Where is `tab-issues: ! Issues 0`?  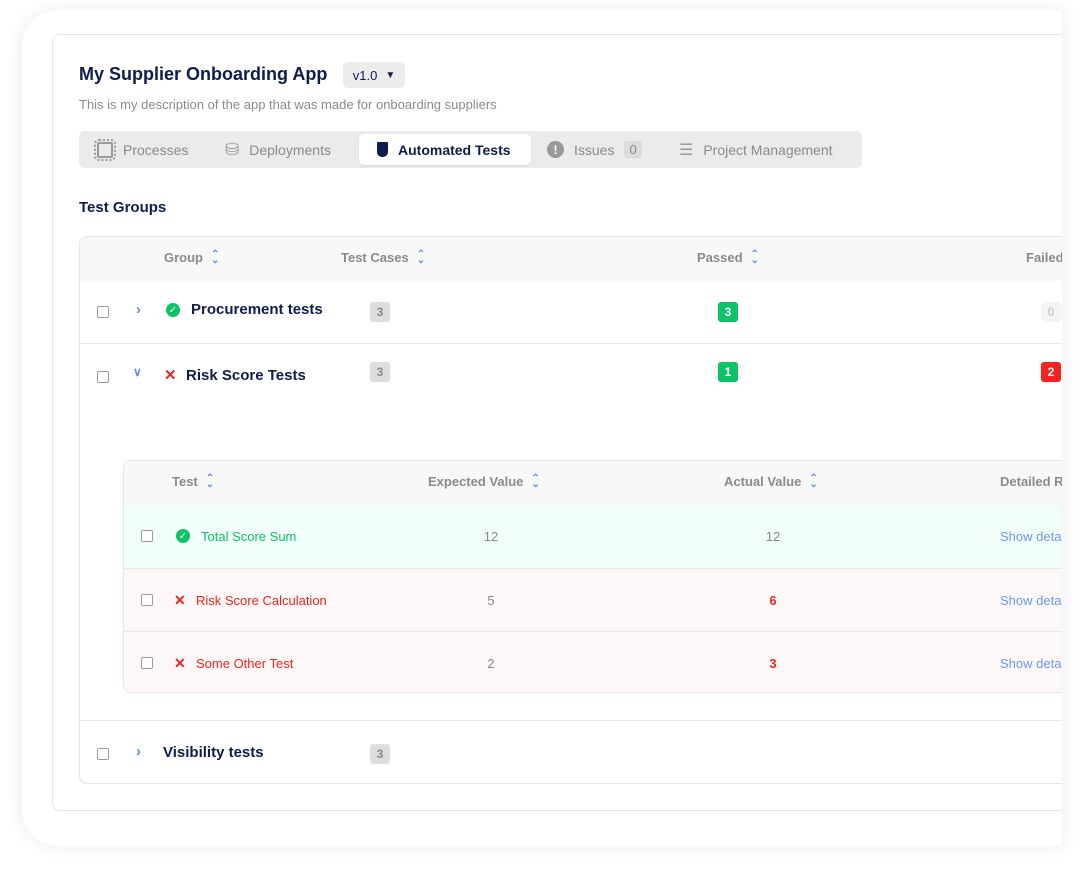 tab-issues: ! Issues 0 is located at coordinates (594, 149).